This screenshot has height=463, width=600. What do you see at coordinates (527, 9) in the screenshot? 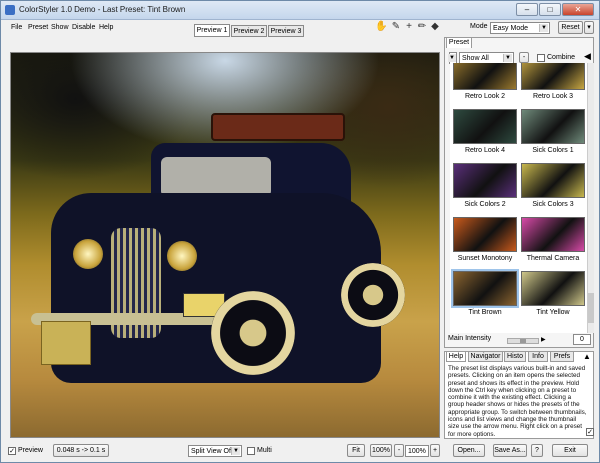
I see `minimize-button: –` at bounding box center [527, 9].